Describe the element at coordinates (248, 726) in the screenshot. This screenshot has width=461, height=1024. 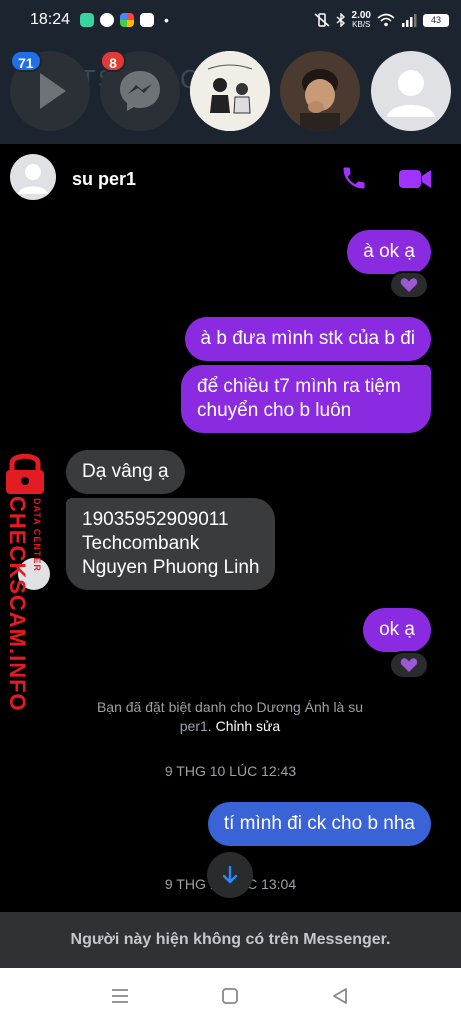
I see `edit-nickname-link: Chỉnh sửa` at that location.